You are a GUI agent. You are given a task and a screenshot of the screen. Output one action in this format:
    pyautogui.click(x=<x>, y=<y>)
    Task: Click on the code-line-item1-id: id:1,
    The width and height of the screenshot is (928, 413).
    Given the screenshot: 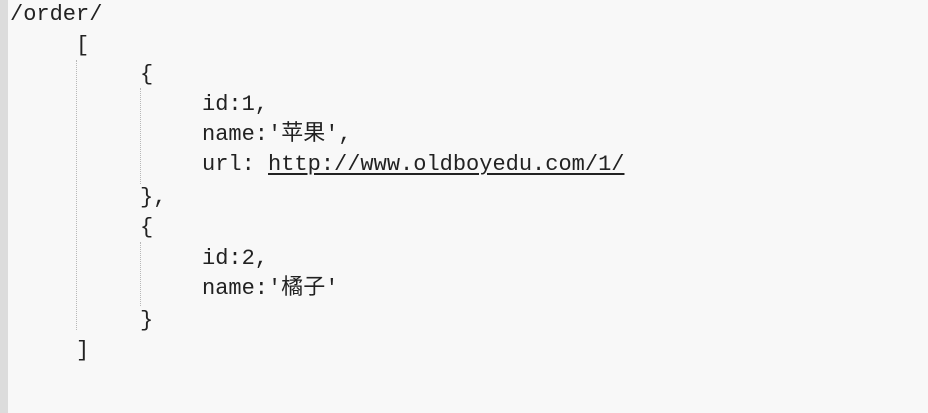 What is the action you would take?
    pyautogui.click(x=235, y=104)
    